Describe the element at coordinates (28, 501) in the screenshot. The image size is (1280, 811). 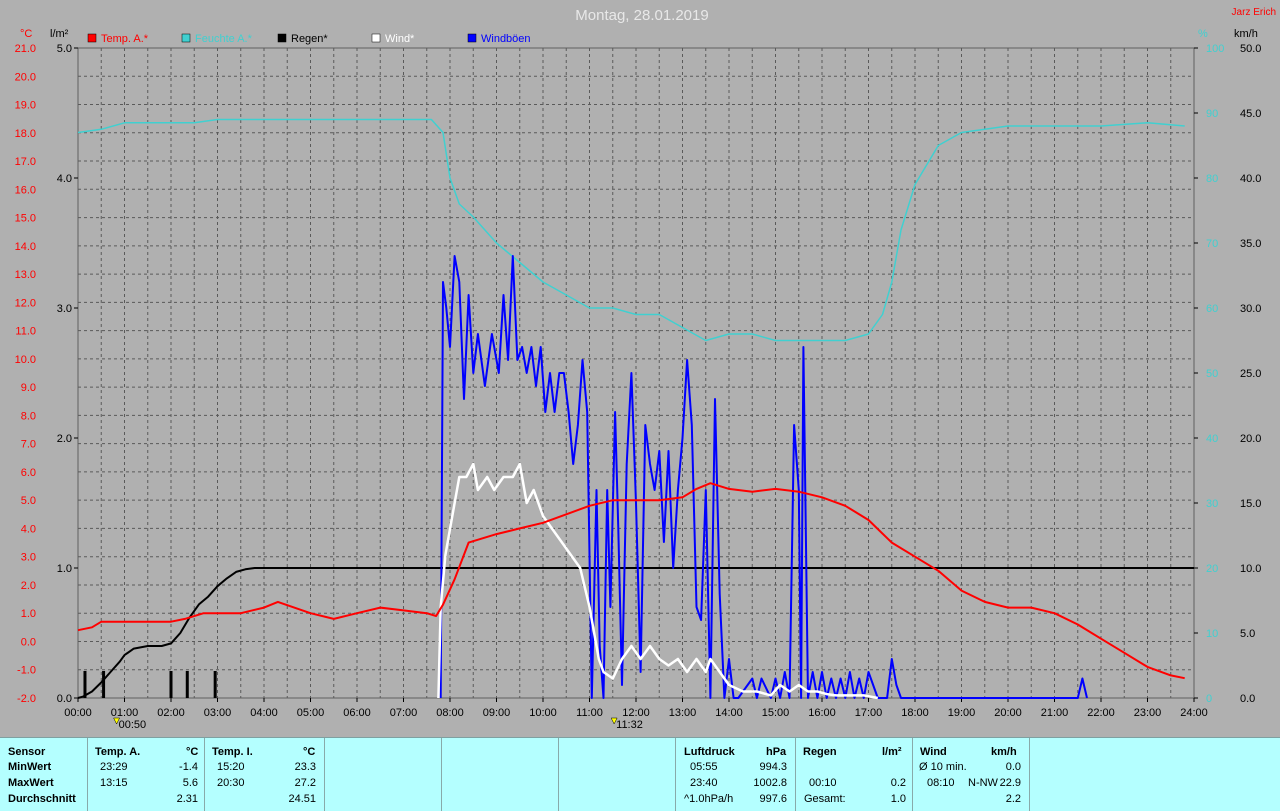
I see `temp-tick-label: 5.0` at that location.